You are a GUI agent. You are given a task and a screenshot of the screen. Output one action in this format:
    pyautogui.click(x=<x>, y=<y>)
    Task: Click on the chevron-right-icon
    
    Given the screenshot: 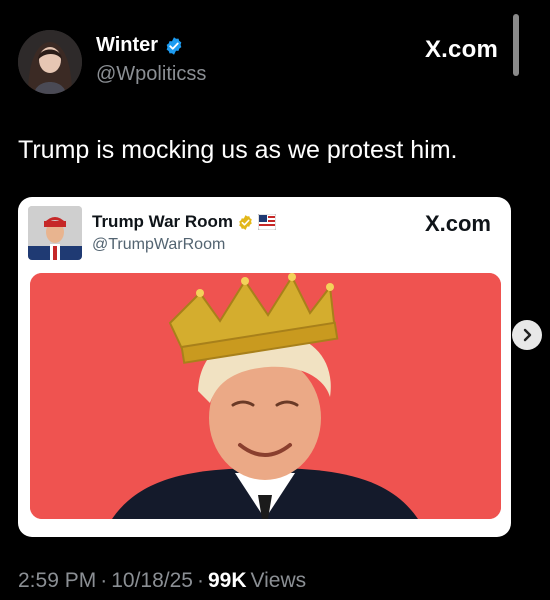 What is the action you would take?
    pyautogui.click(x=527, y=335)
    